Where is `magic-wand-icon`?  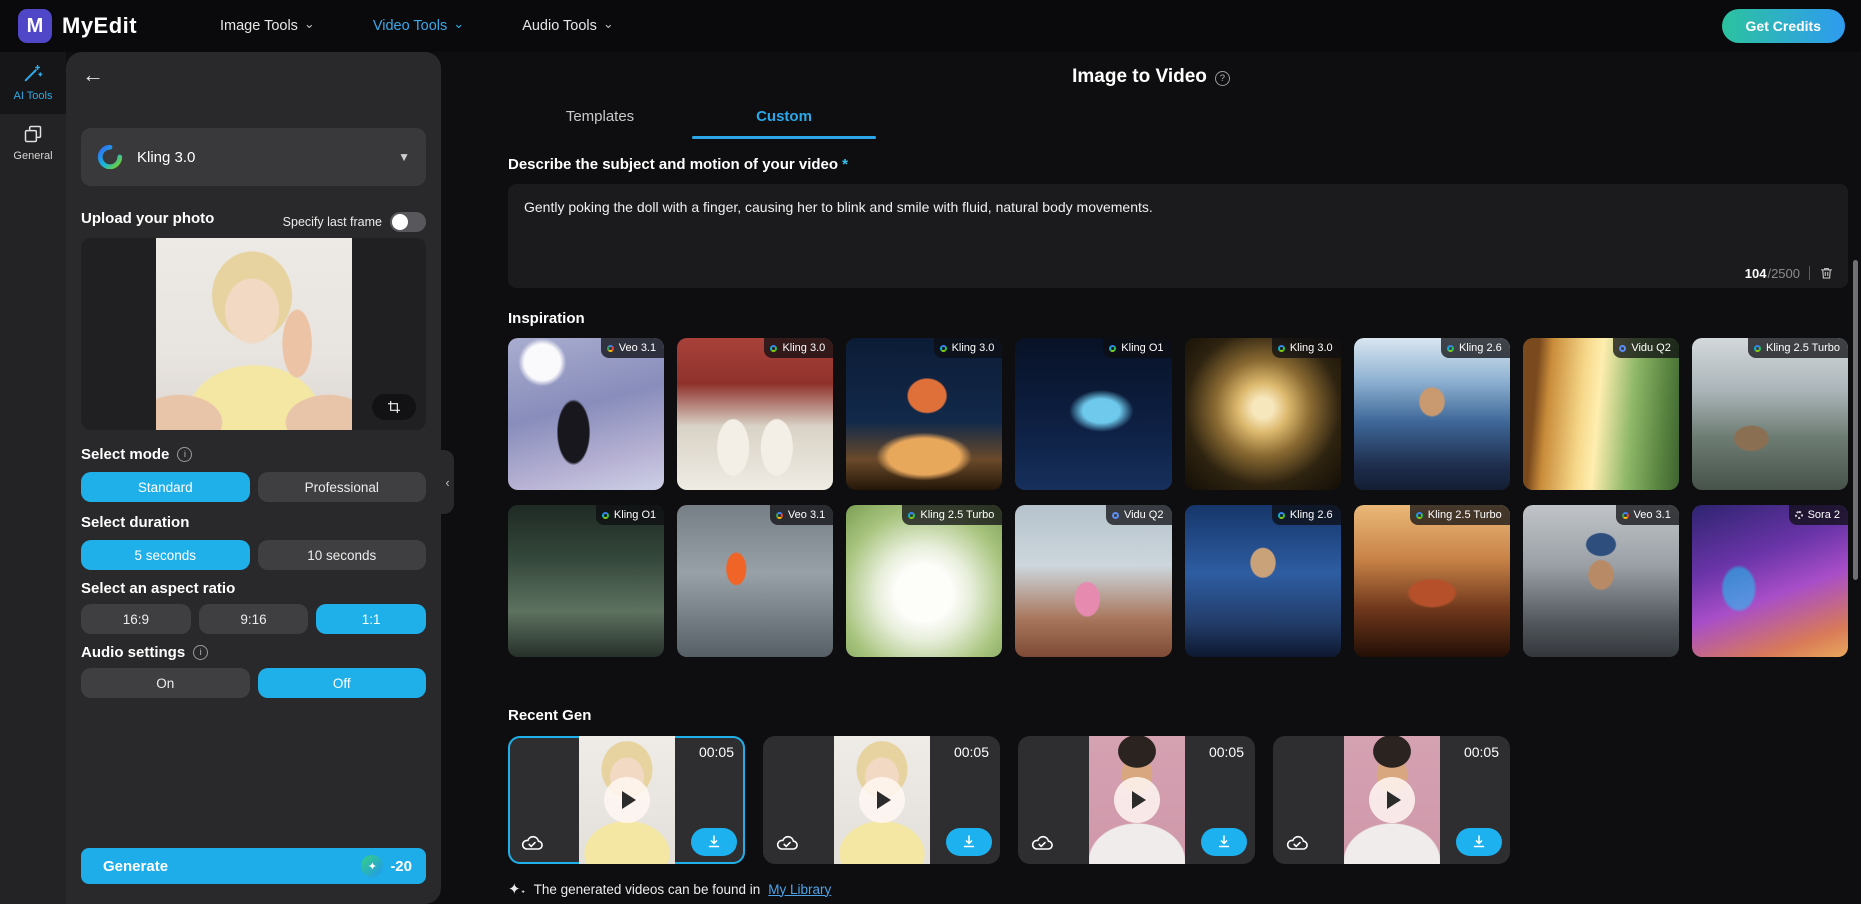 magic-wand-icon is located at coordinates (33, 73).